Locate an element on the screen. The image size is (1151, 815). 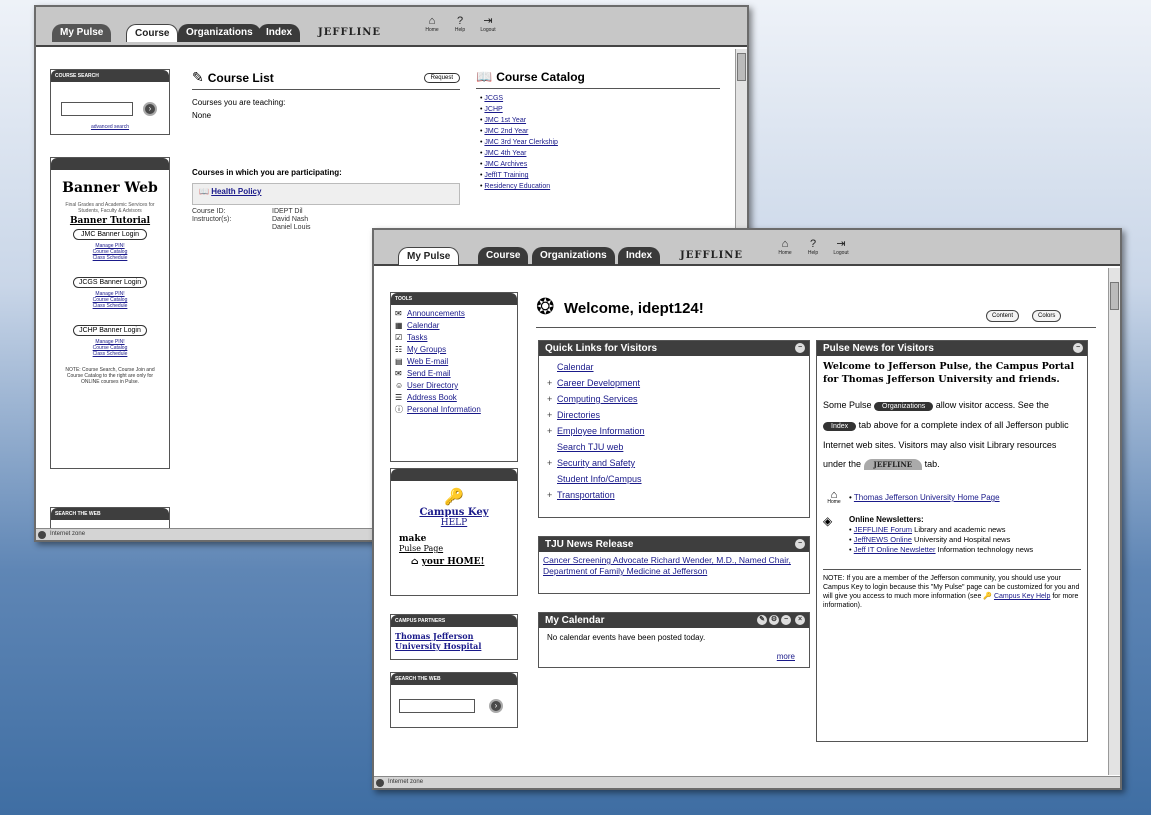
search-web-input is located at coordinates (437, 706).